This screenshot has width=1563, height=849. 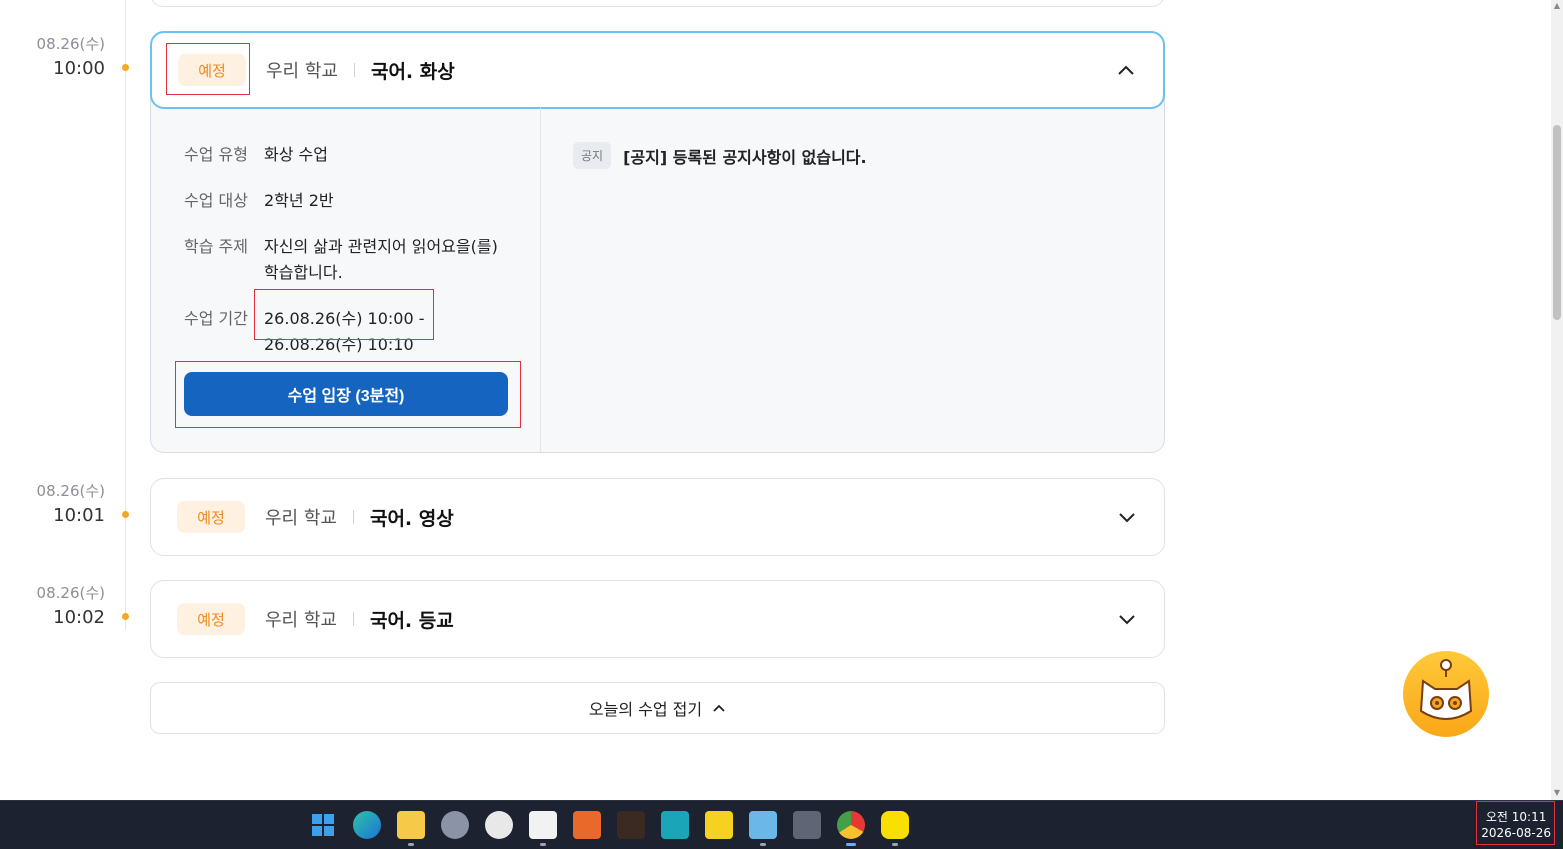 What do you see at coordinates (79, 617) in the screenshot?
I see `timeline-time: 10:02` at bounding box center [79, 617].